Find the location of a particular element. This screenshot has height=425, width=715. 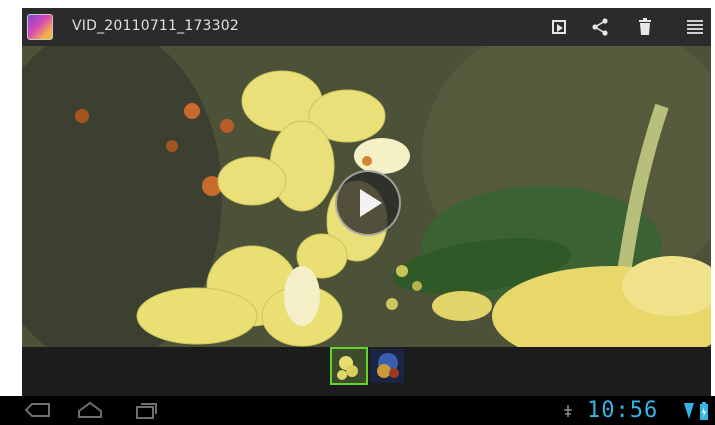

slideshow-button is located at coordinates (559, 27).